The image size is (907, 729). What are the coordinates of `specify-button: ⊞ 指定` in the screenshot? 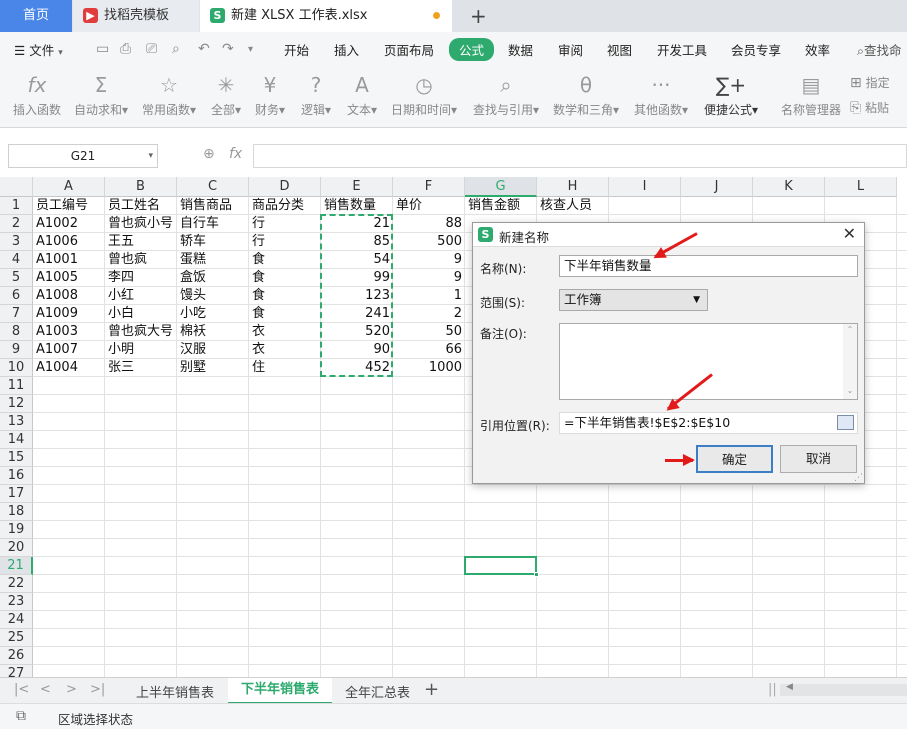 It's located at (876, 82).